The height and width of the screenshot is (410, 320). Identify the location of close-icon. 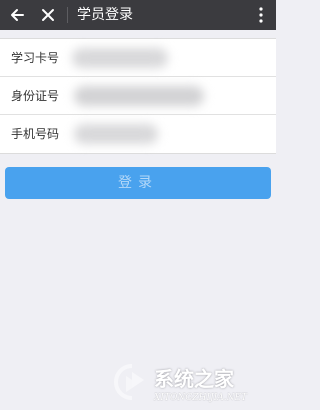
(48, 15).